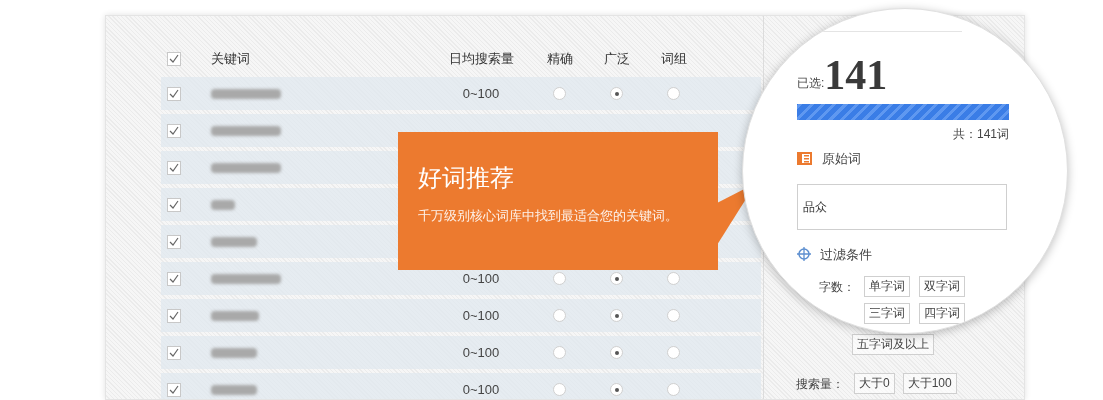 The image size is (1103, 400). Describe the element at coordinates (980, 134) in the screenshot. I see `total-count: 共：141词` at that location.